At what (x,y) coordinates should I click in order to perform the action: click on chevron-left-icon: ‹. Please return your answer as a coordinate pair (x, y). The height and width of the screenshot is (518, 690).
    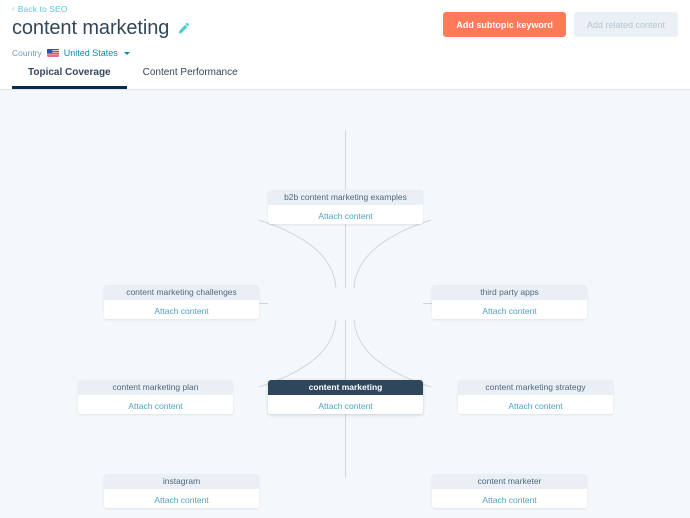
    Looking at the image, I should click on (13, 8).